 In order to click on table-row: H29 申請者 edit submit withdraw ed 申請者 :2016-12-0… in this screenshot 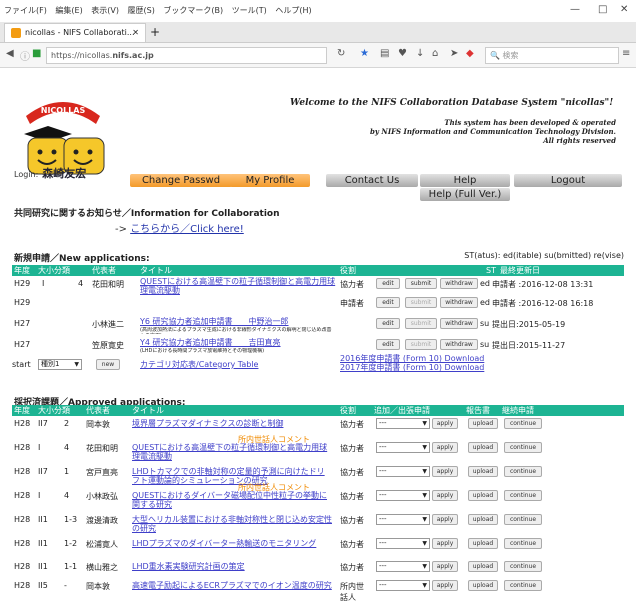, I will do `click(318, 306)`.